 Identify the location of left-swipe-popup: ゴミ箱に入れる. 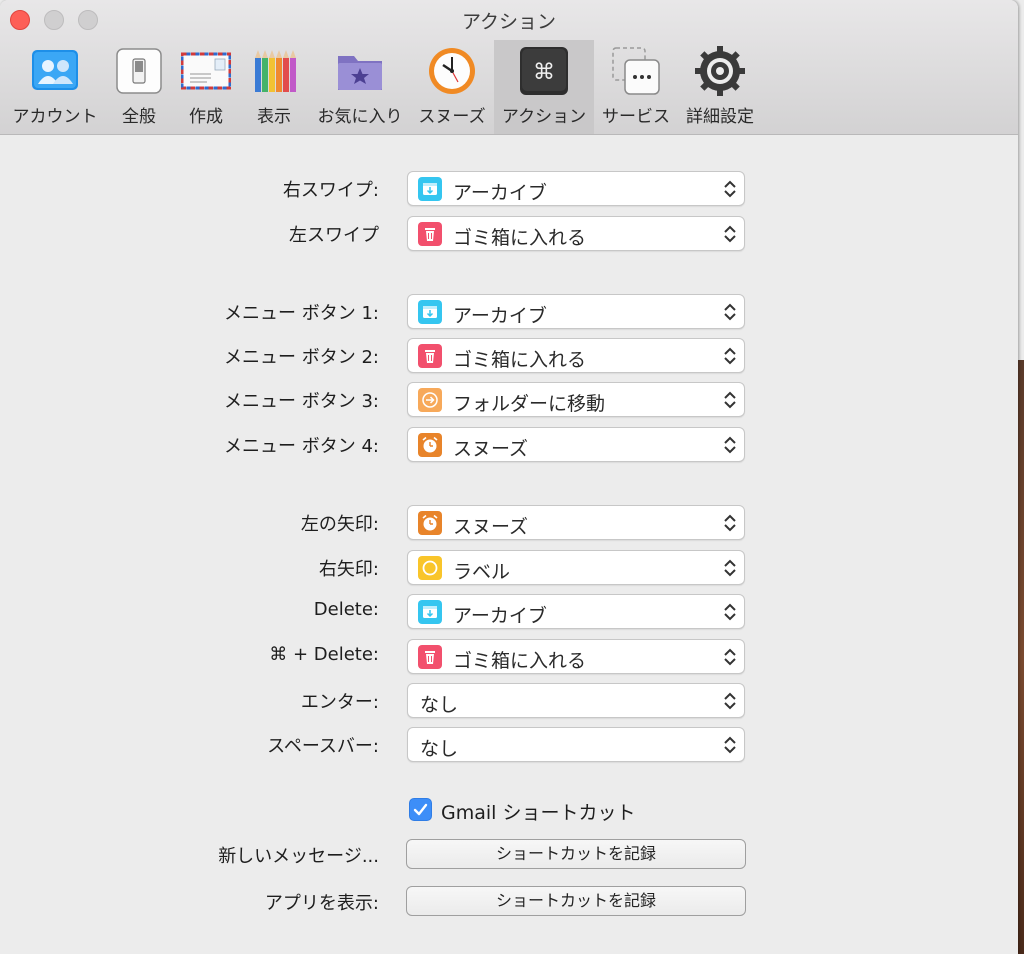
(576, 233).